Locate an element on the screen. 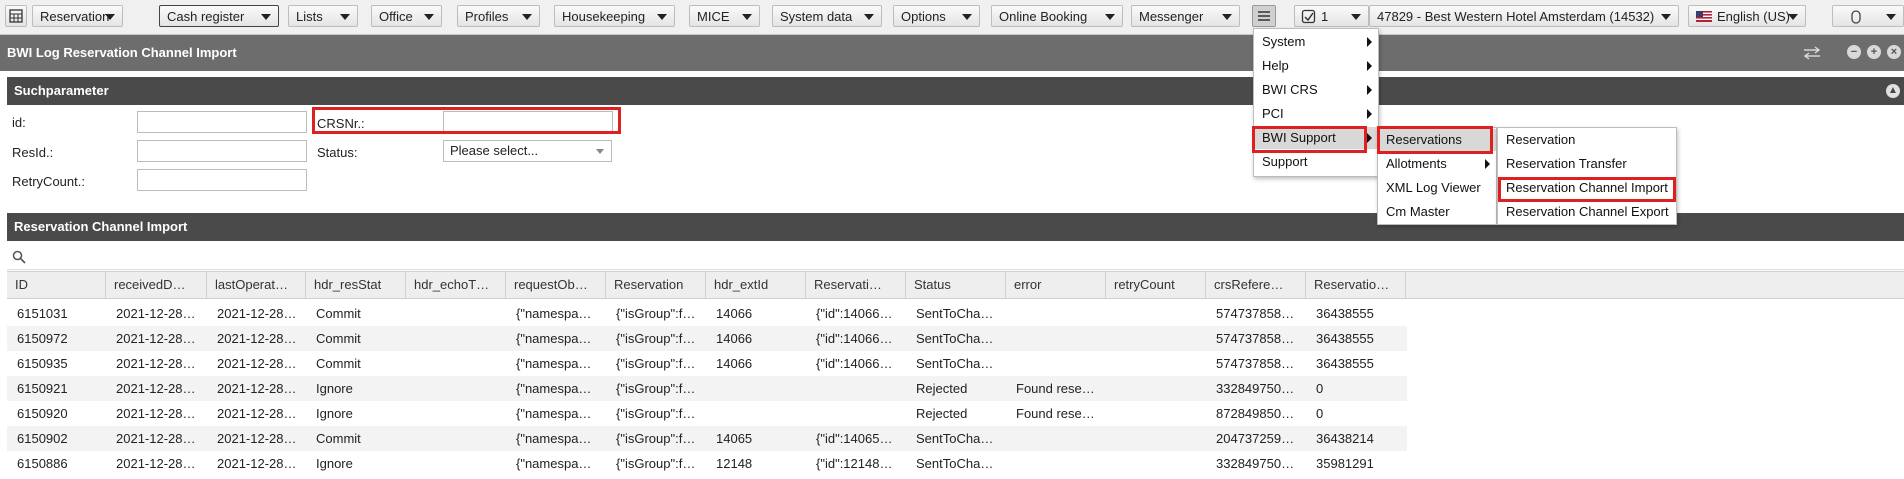 The width and height of the screenshot is (1904, 479). menu-lists: Lists is located at coordinates (323, 16).